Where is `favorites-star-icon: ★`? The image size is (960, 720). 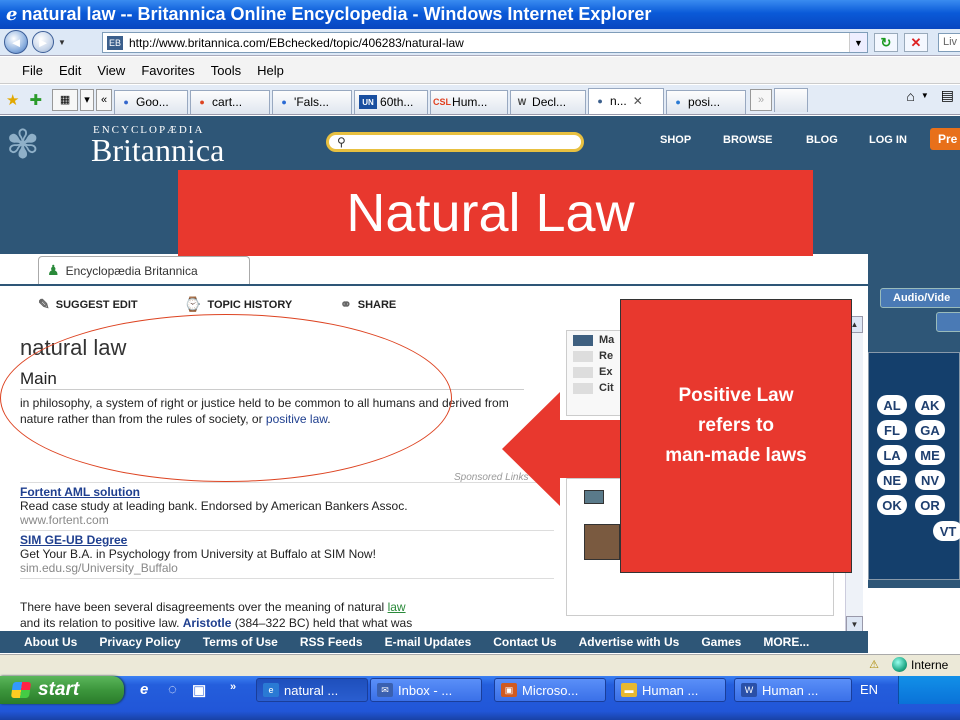
favorites-star-icon: ★ is located at coordinates (12, 100).